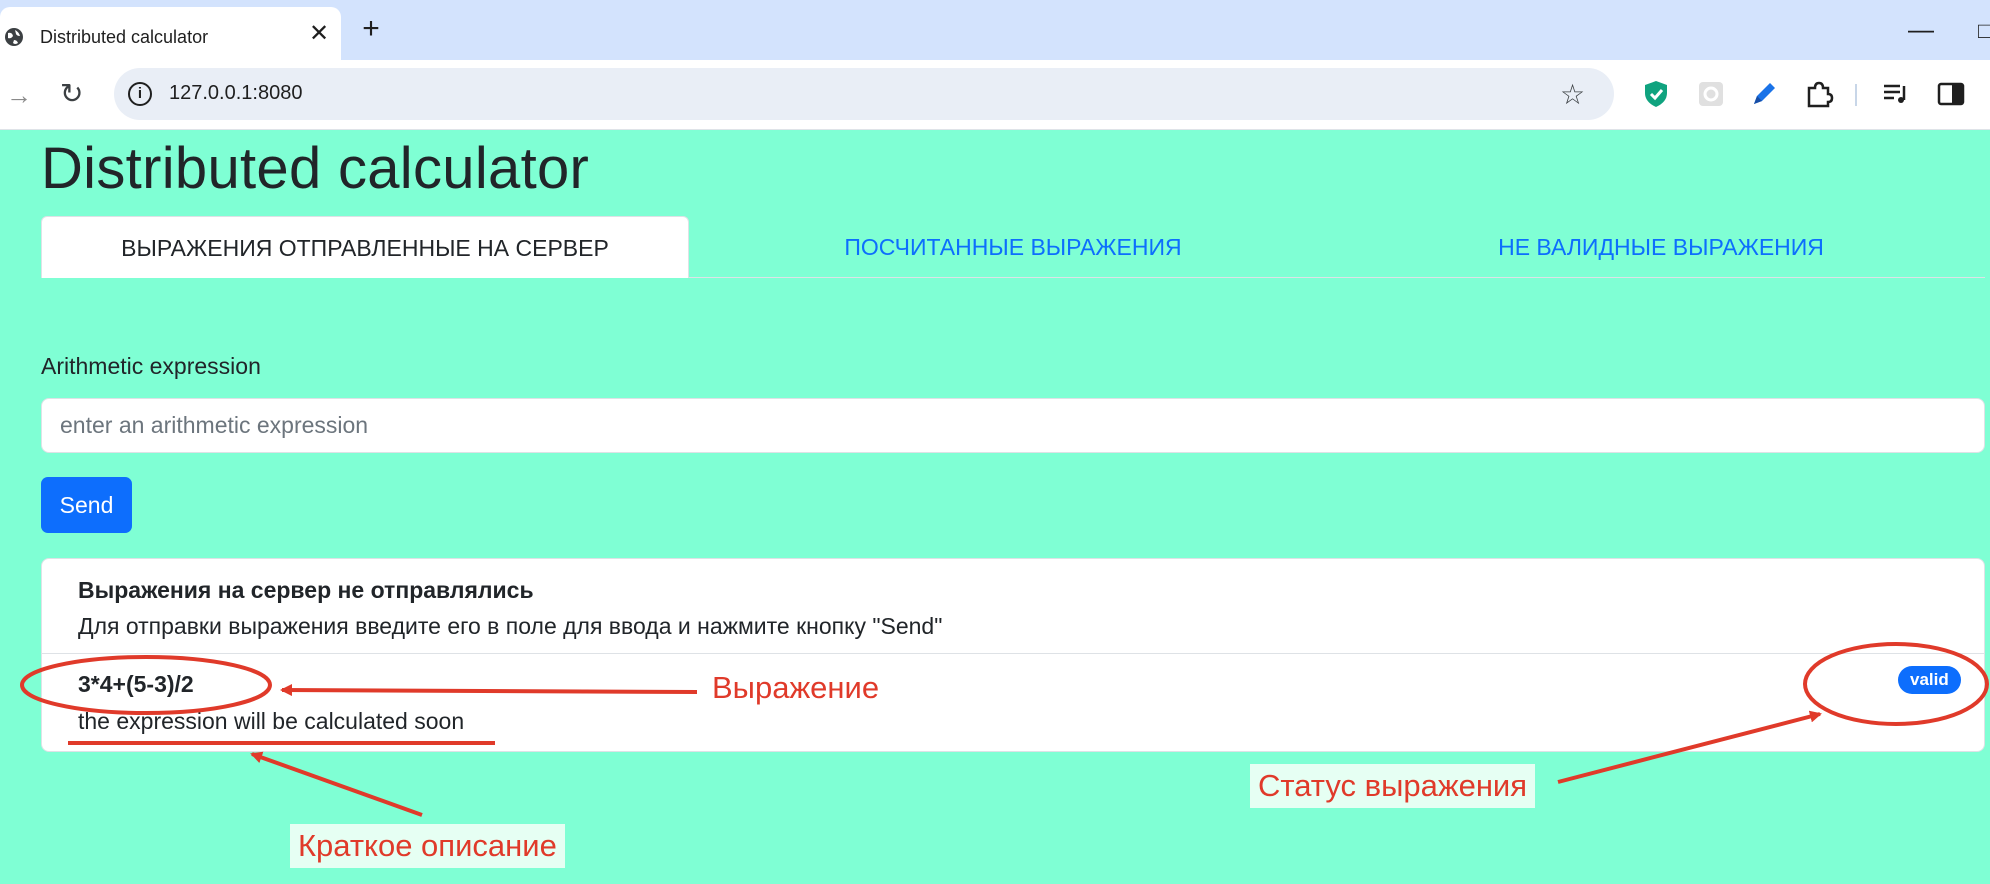  Describe the element at coordinates (365, 247) in the screenshot. I see `tab-sent-expressions: ВЫРАЖЕНИЯ ОТПРАВЛЕННЫЕ НА СЕРВЕР` at that location.